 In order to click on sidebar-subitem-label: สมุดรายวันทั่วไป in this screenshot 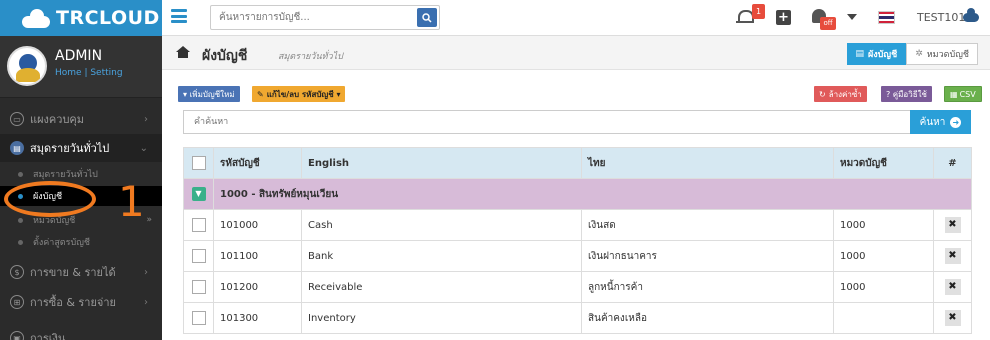, I will do `click(65, 175)`.